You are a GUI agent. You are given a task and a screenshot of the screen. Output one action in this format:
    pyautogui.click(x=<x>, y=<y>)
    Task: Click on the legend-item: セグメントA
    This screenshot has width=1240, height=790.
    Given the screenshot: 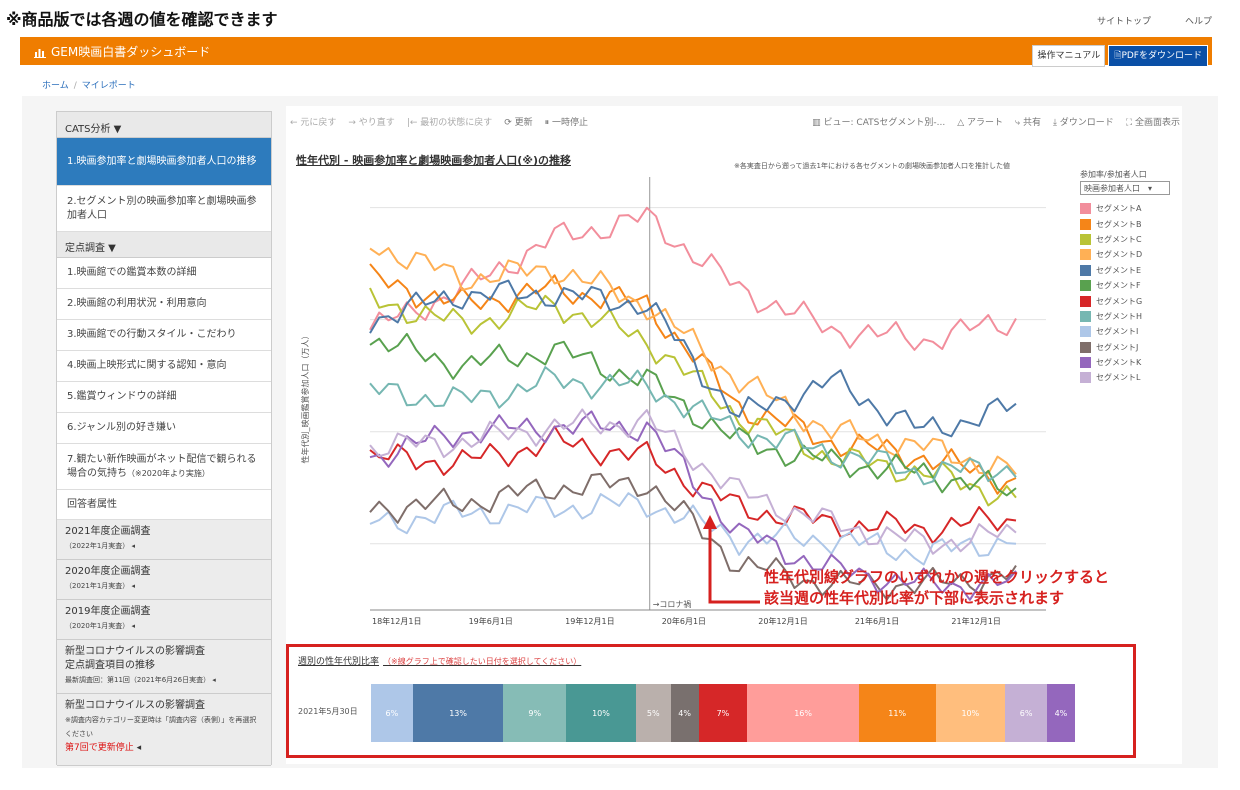 What is the action you would take?
    pyautogui.click(x=1135, y=208)
    